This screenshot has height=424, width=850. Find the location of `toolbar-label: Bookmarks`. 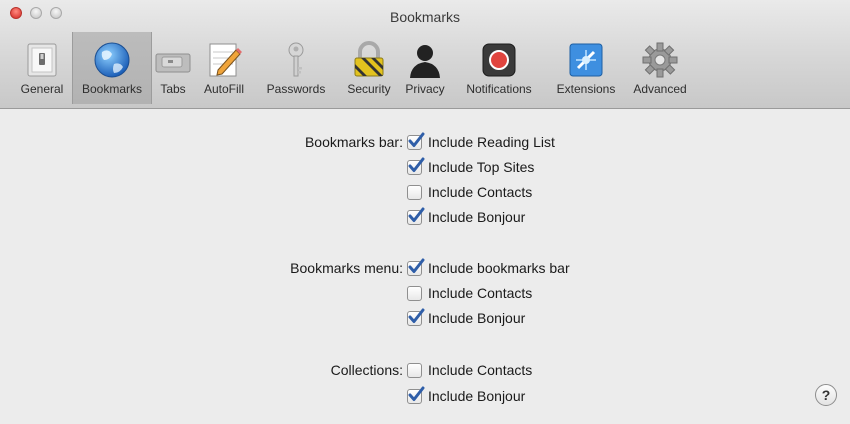

toolbar-label: Bookmarks is located at coordinates (112, 89).